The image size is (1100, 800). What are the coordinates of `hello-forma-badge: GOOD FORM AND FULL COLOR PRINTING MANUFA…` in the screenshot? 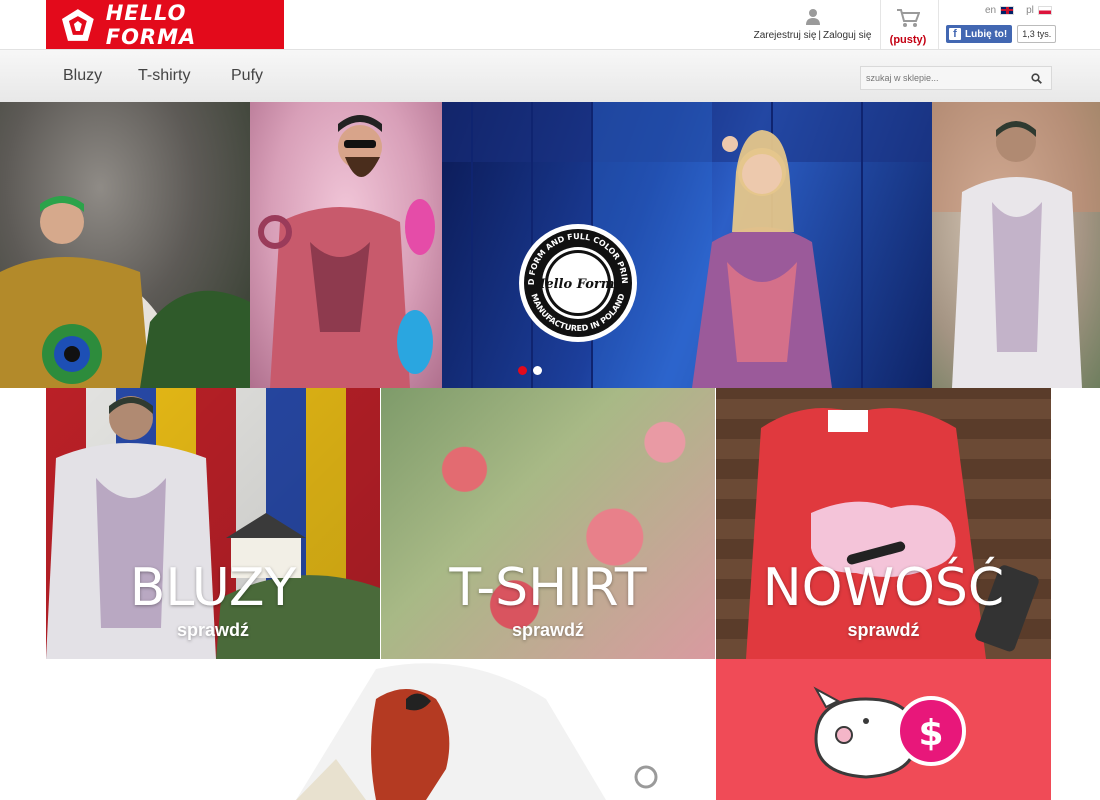 It's located at (577, 282).